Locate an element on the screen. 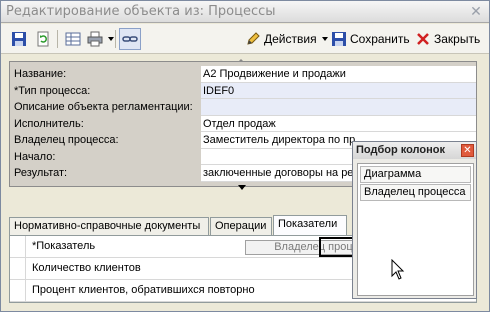 Image resolution: width=490 pixels, height=312 pixels. window-close-icon: ✕ is located at coordinates (476, 12).